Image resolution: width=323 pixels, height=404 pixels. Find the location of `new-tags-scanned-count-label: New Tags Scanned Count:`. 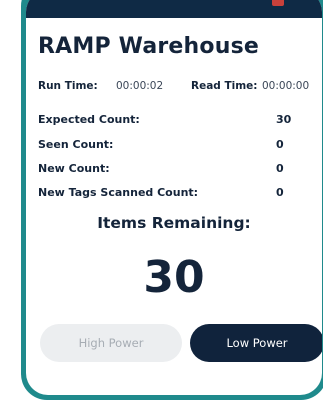

new-tags-scanned-count-label: New Tags Scanned Count: is located at coordinates (118, 192).